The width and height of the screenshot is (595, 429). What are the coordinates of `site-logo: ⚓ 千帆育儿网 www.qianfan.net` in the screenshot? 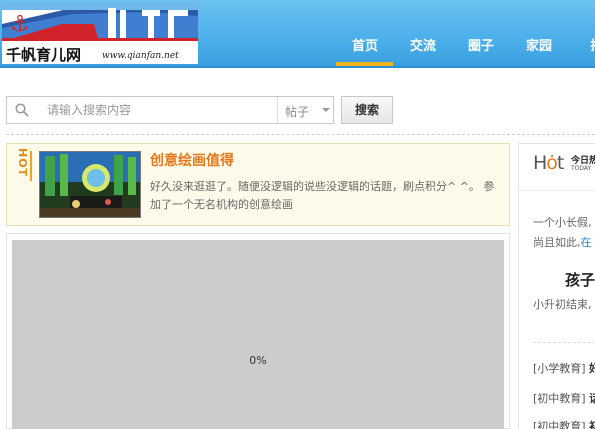 It's located at (100, 33).